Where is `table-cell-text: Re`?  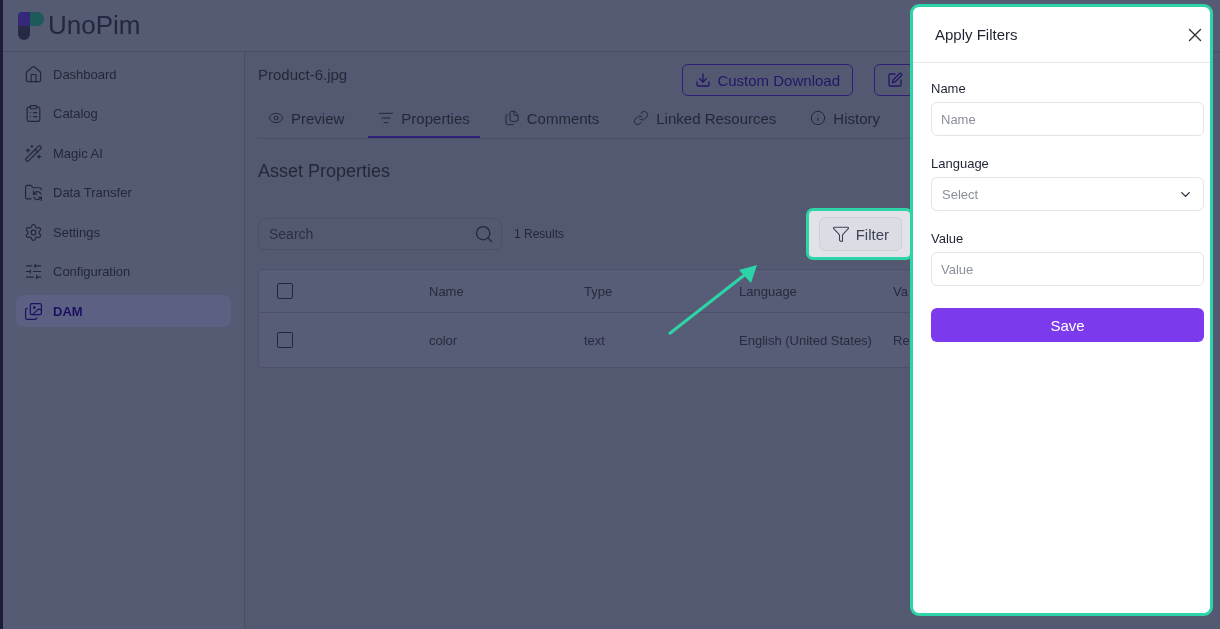
table-cell-text: Re is located at coordinates (902, 340).